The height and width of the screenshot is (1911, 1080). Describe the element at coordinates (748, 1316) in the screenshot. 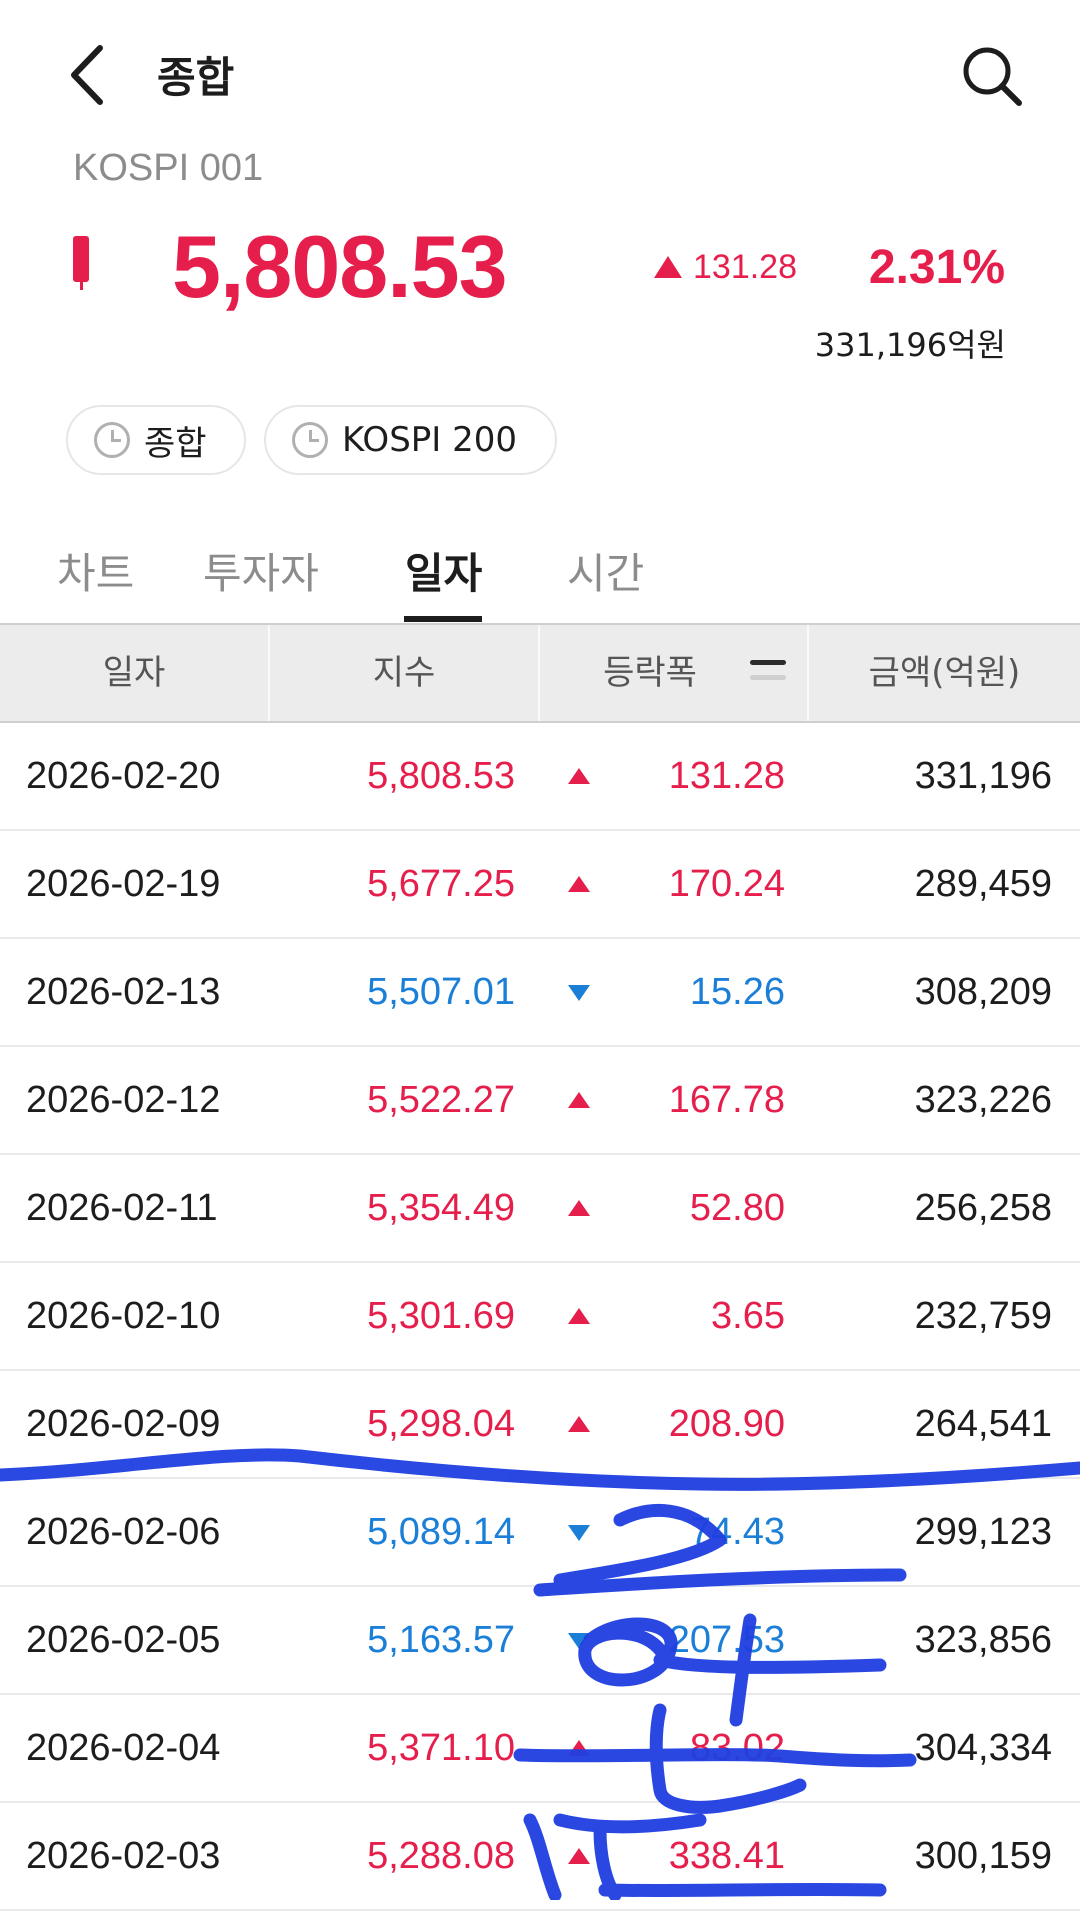

I see `row-change: 3.65` at that location.